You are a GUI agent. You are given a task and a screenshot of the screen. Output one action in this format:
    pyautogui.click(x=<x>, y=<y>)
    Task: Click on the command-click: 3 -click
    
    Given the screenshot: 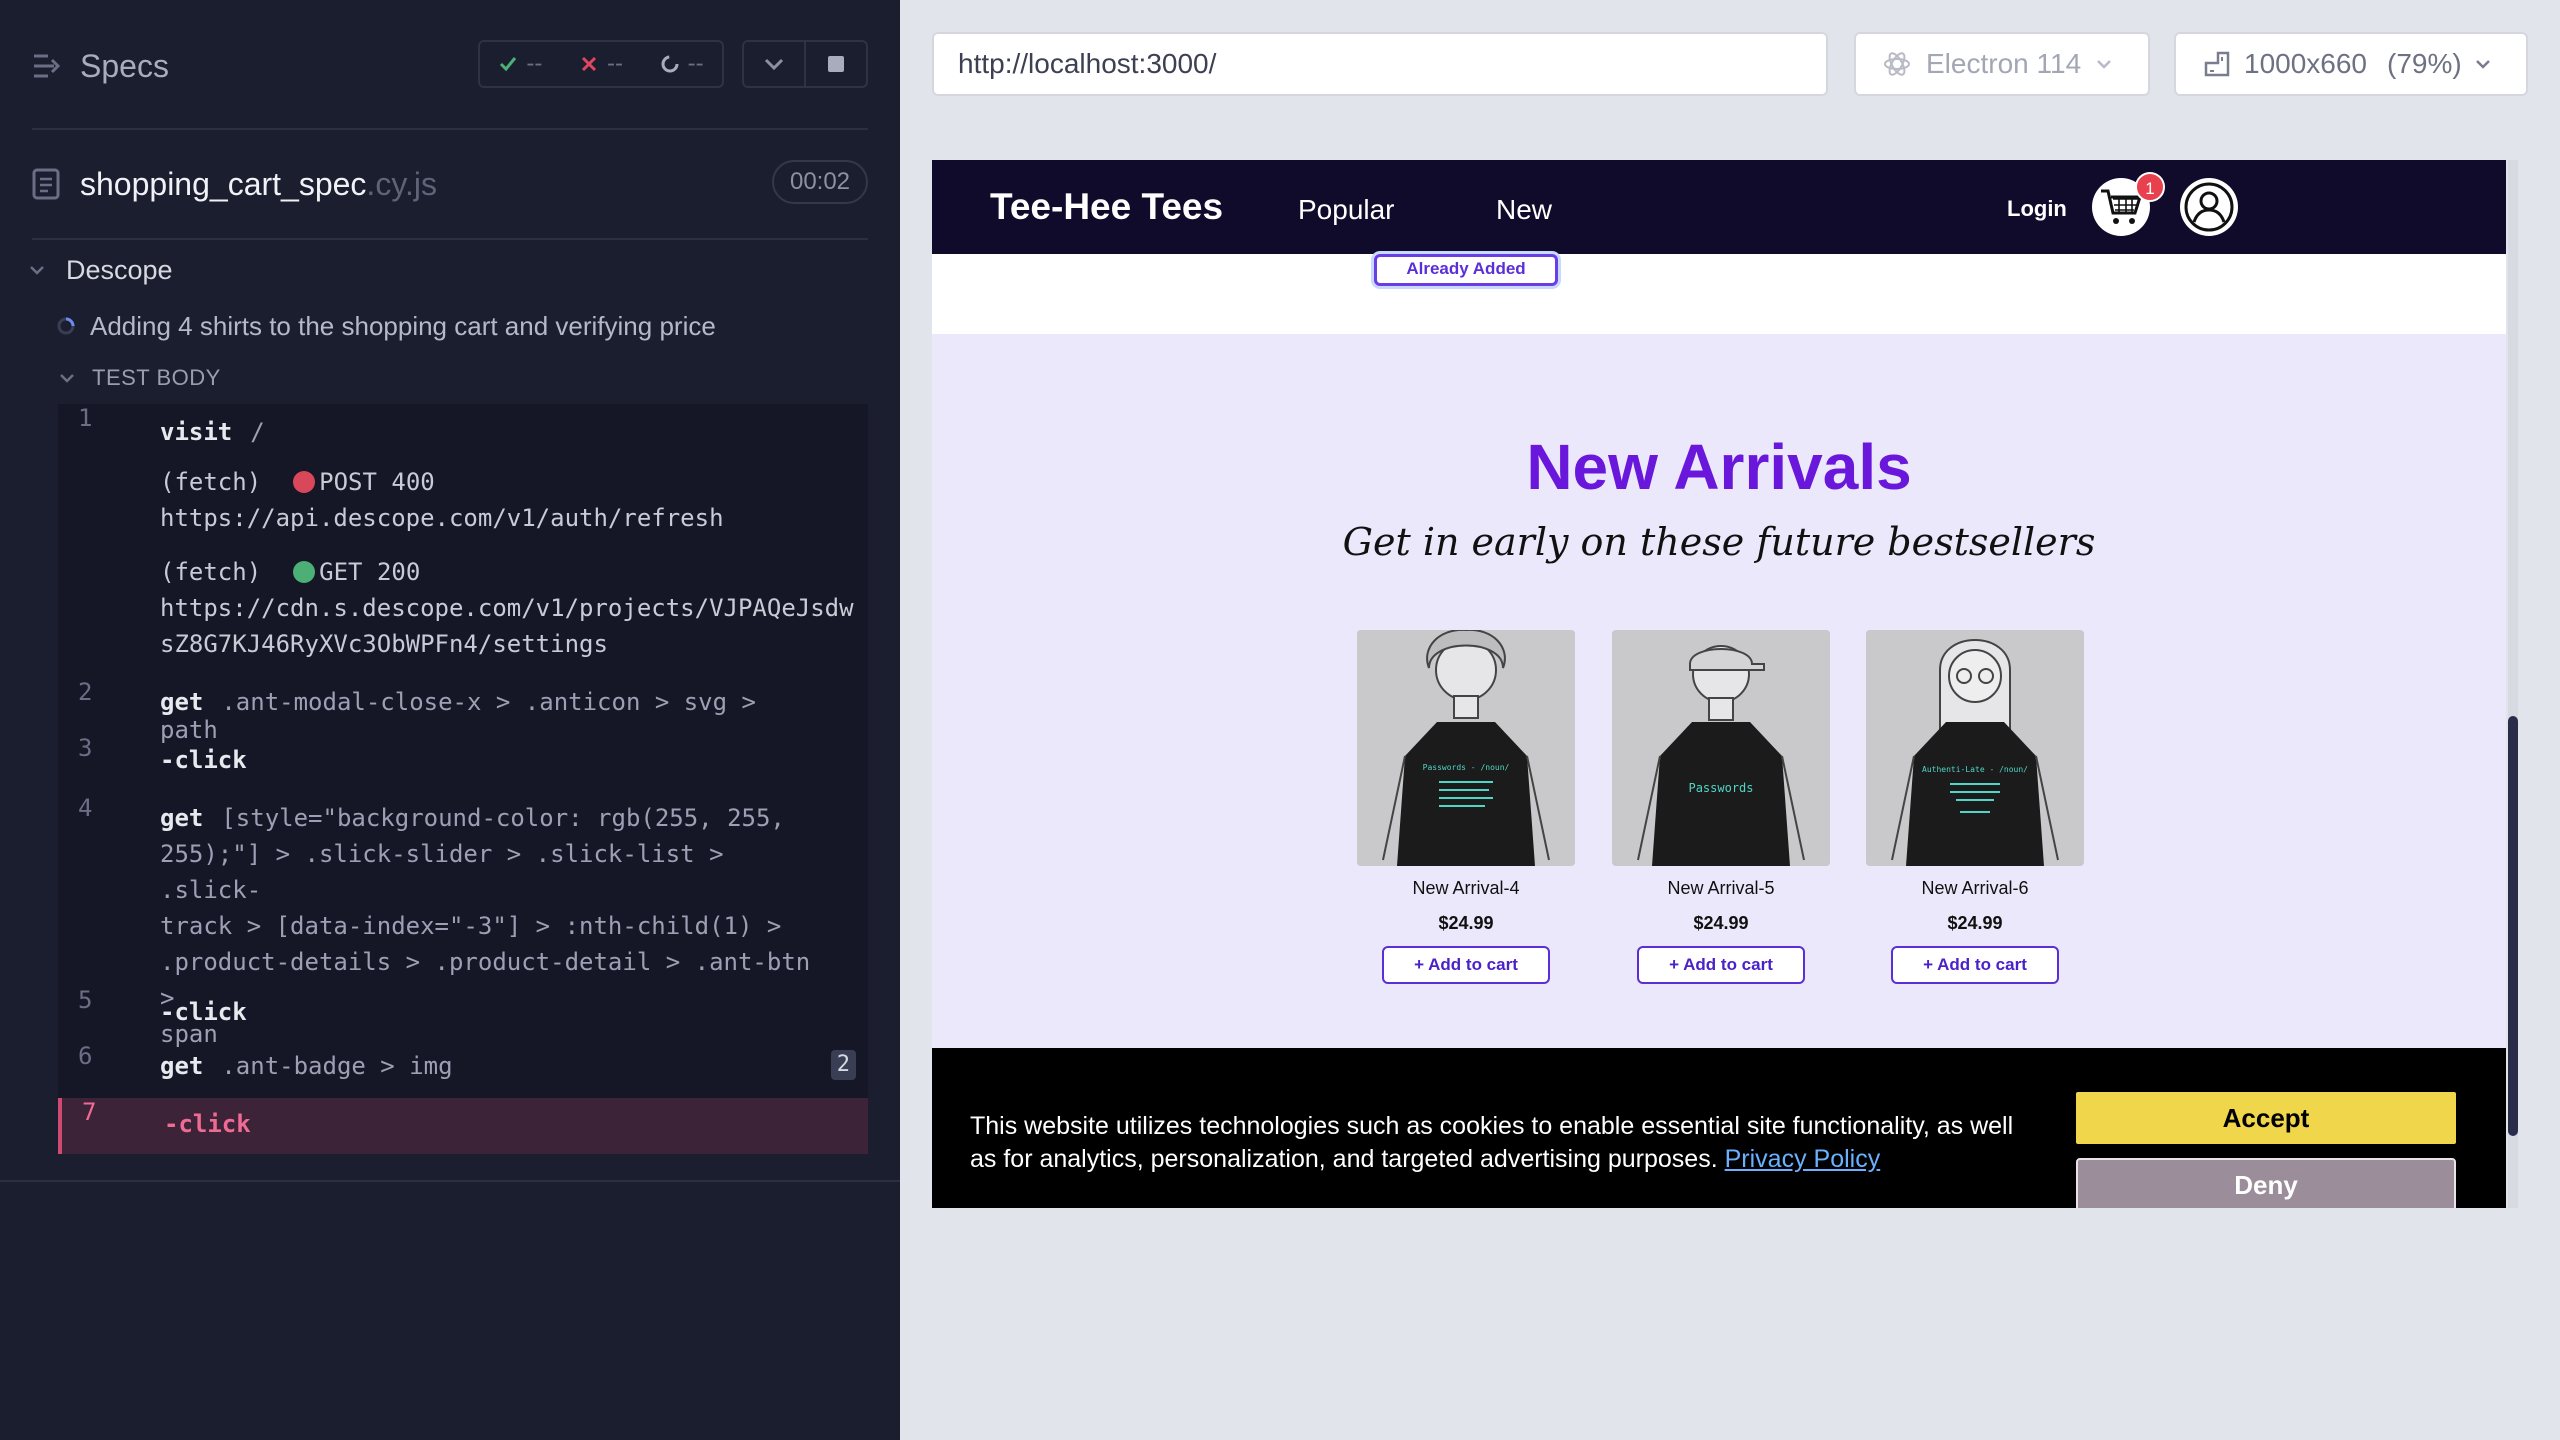 What is the action you would take?
    pyautogui.click(x=463, y=762)
    